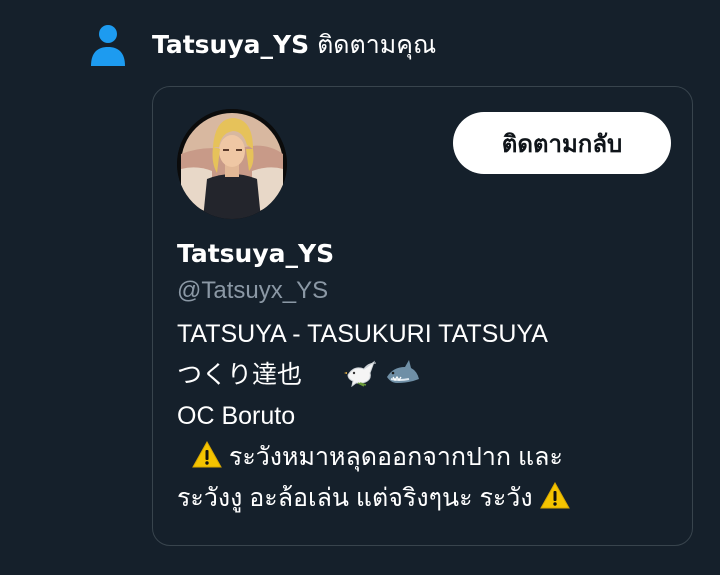 This screenshot has height=575, width=720. I want to click on bio-line-1: TATSUYA - TASUKURI TATSUYA, so click(362, 334).